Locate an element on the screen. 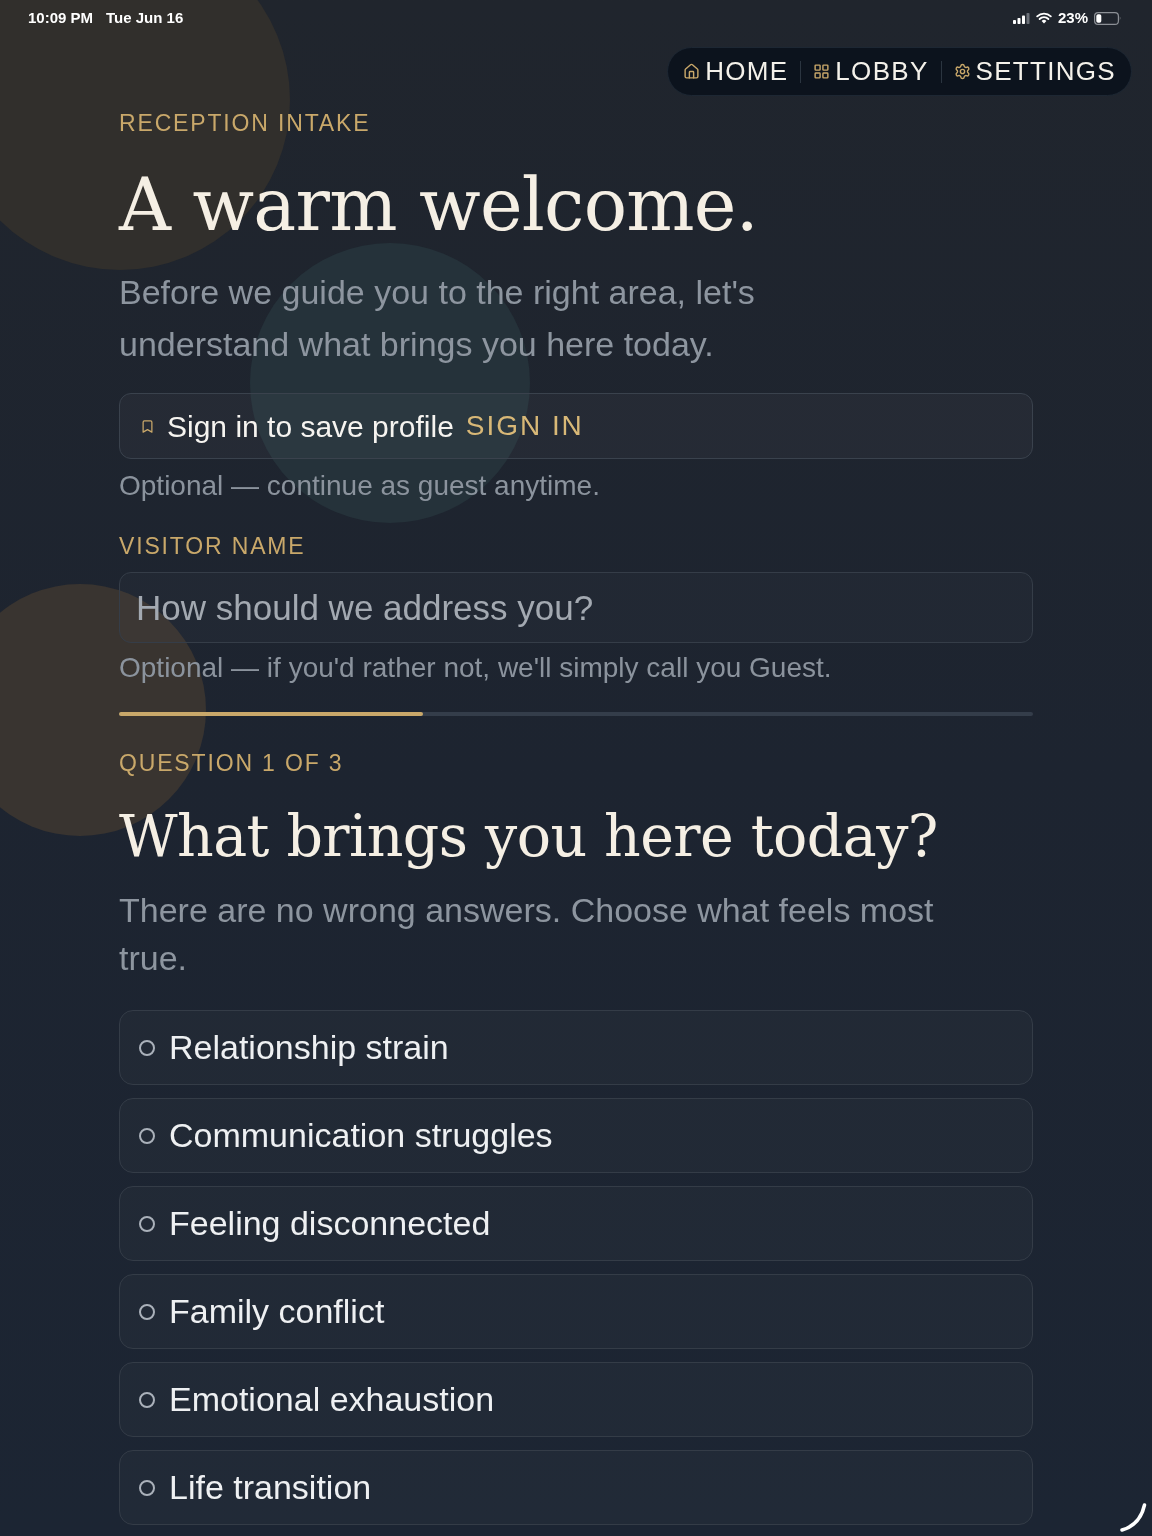 This screenshot has height=1536, width=1152. sign-in-note: Optional — continue as guest anytime. is located at coordinates (360, 486).